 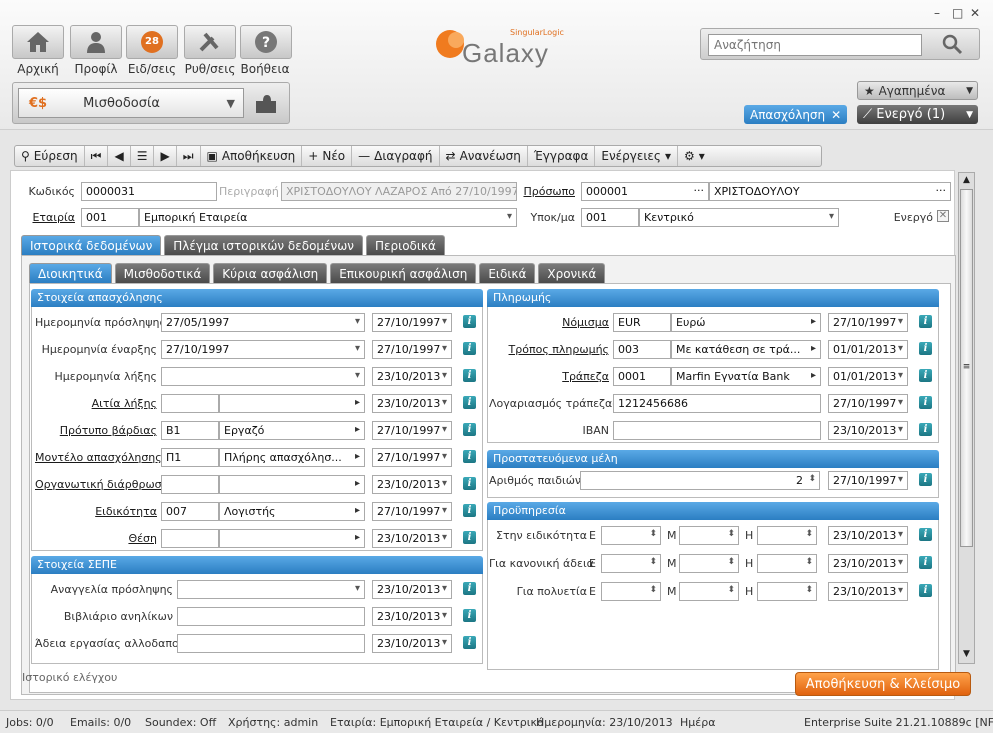 What do you see at coordinates (292, 511) in the screenshot?
I see `employment-name-select: Λογιστής` at bounding box center [292, 511].